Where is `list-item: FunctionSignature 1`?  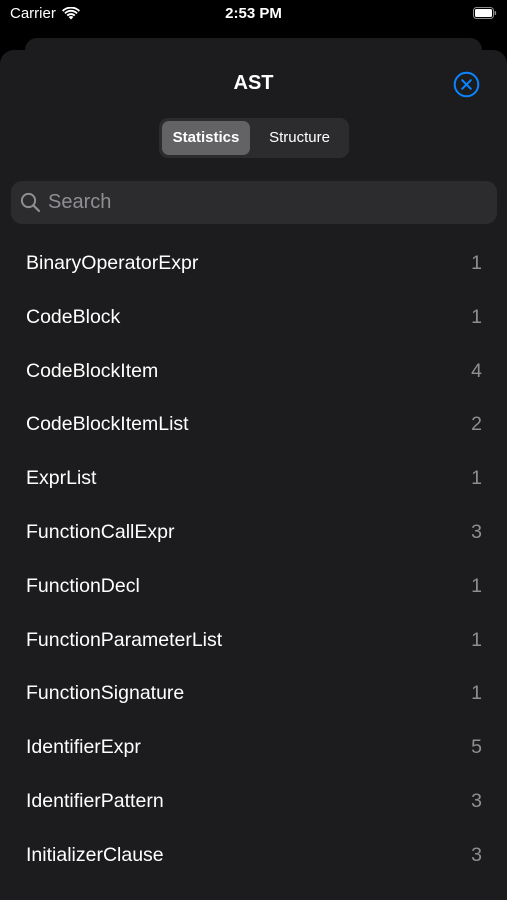
list-item: FunctionSignature 1 is located at coordinates (253, 694).